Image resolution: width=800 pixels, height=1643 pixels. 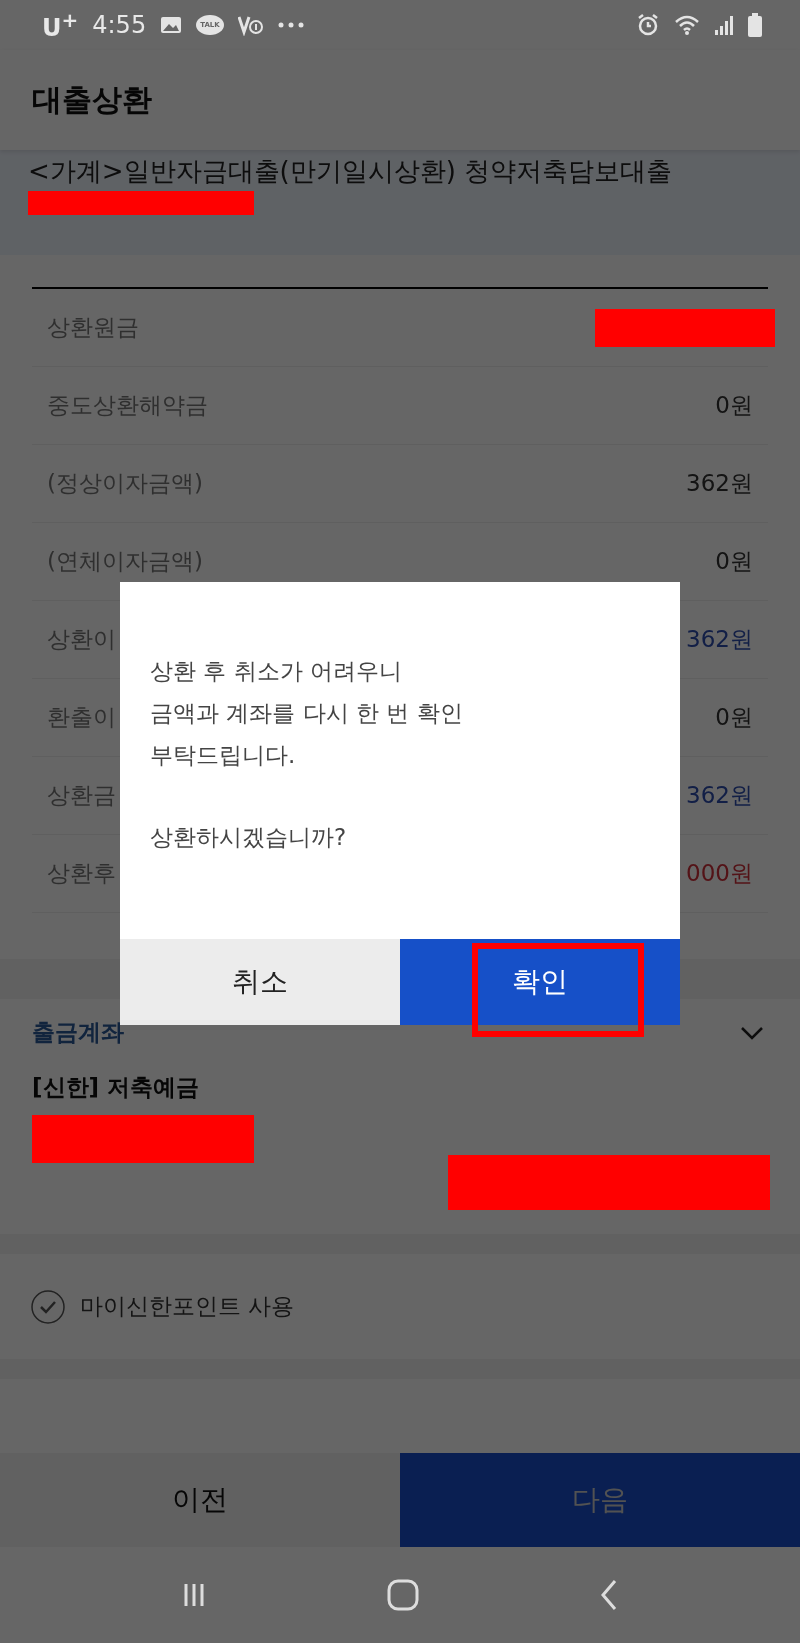 I want to click on signal-icon, so click(x=724, y=25).